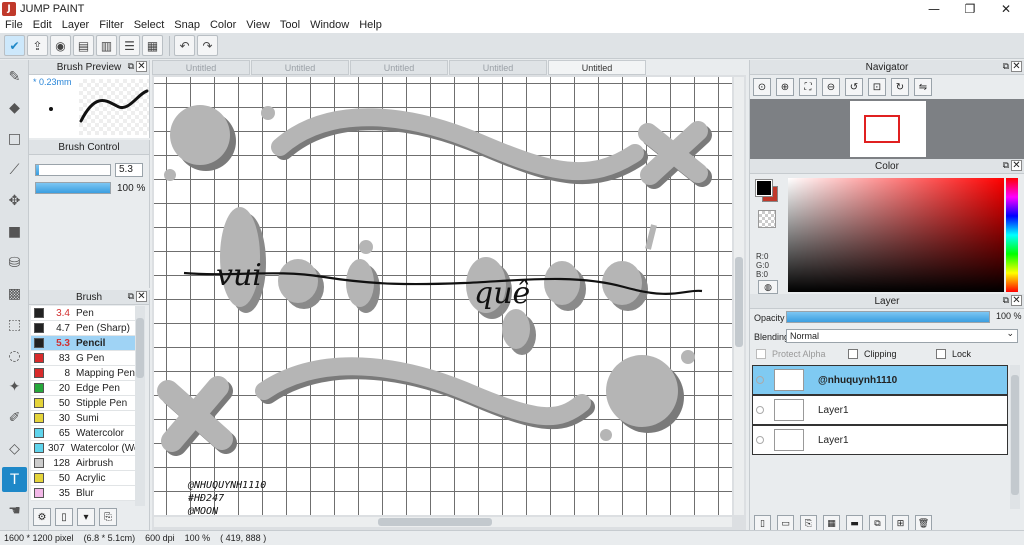 Image resolution: width=1024 pixels, height=545 pixels. I want to click on blending-select: Normal, so click(902, 335).